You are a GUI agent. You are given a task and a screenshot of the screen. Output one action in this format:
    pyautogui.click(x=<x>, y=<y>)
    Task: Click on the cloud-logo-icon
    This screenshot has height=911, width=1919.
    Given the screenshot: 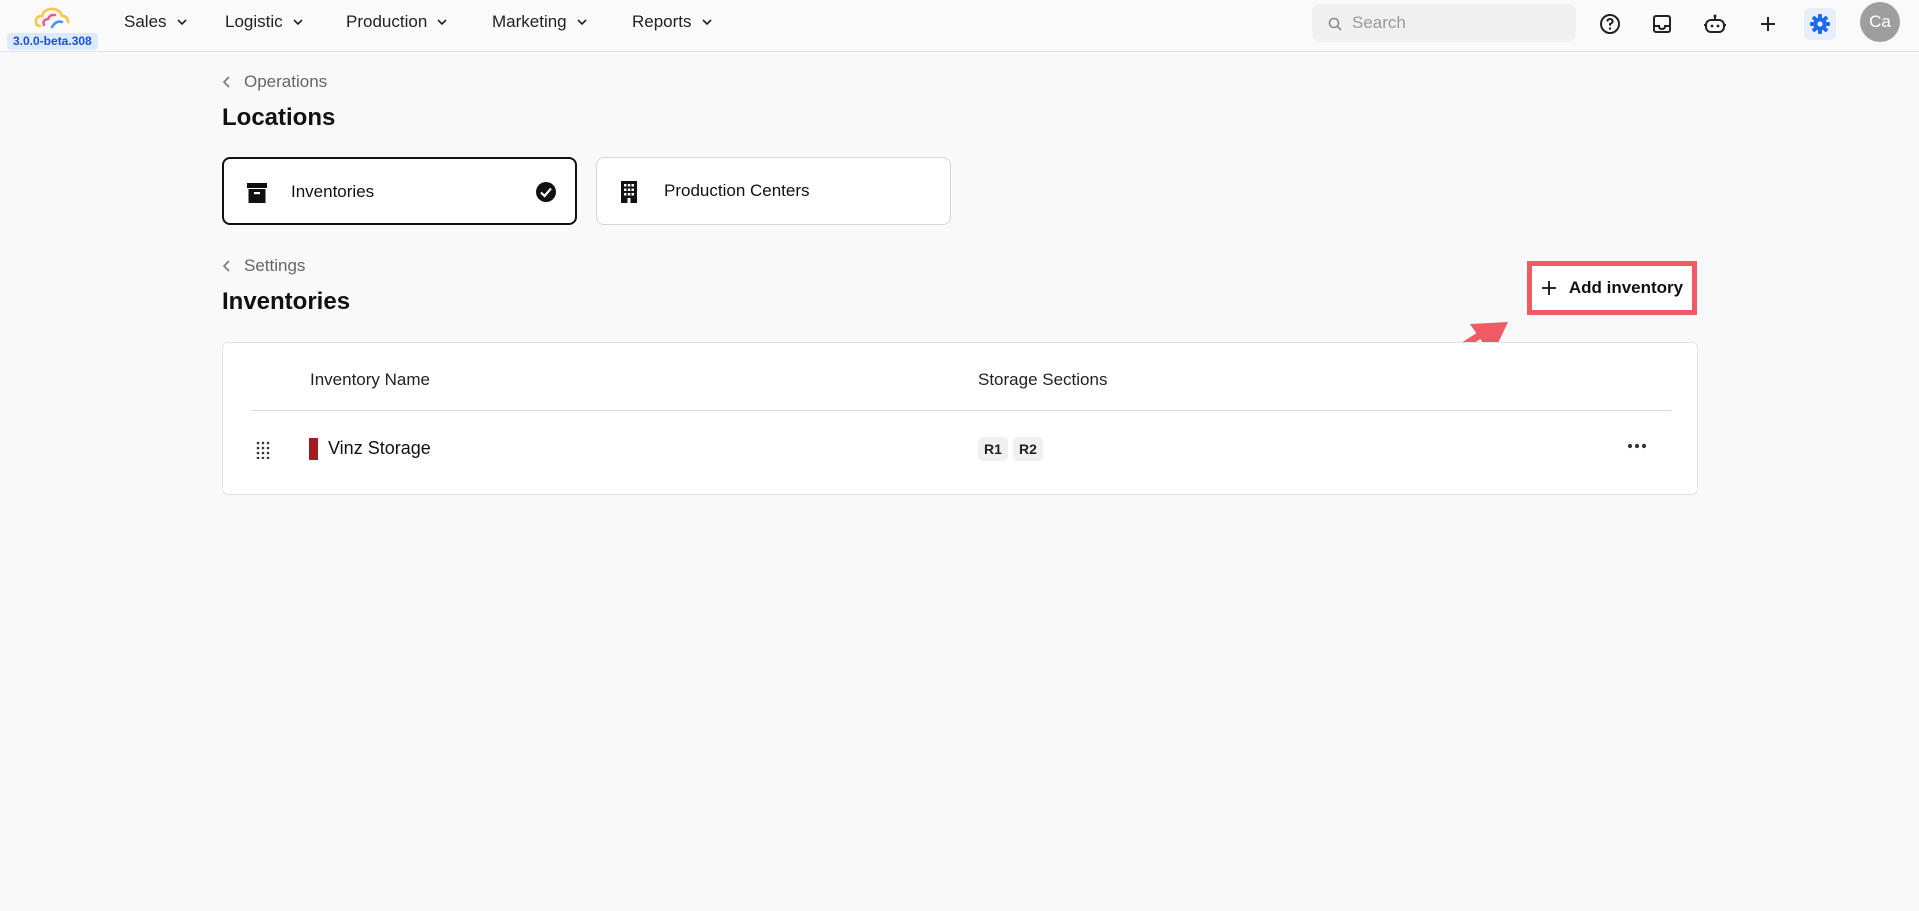 What is the action you would take?
    pyautogui.click(x=52, y=18)
    